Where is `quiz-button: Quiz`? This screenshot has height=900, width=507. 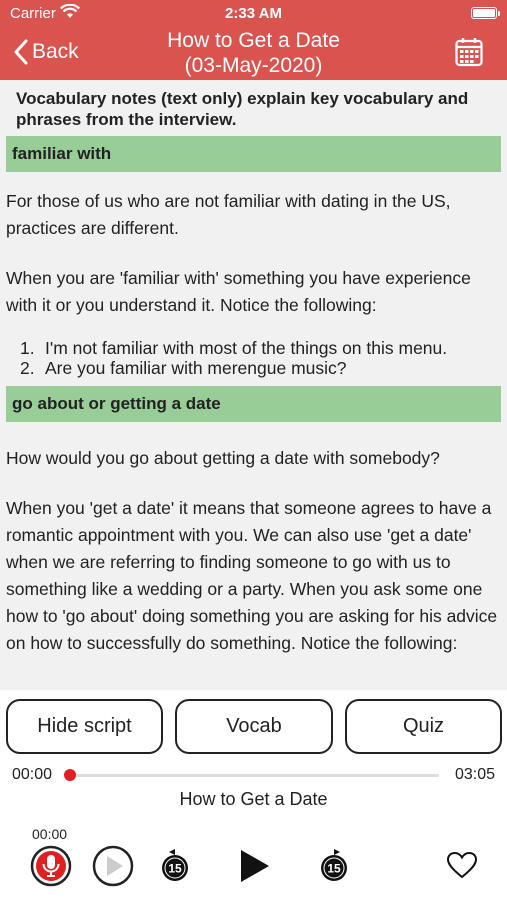 quiz-button: Quiz is located at coordinates (423, 726).